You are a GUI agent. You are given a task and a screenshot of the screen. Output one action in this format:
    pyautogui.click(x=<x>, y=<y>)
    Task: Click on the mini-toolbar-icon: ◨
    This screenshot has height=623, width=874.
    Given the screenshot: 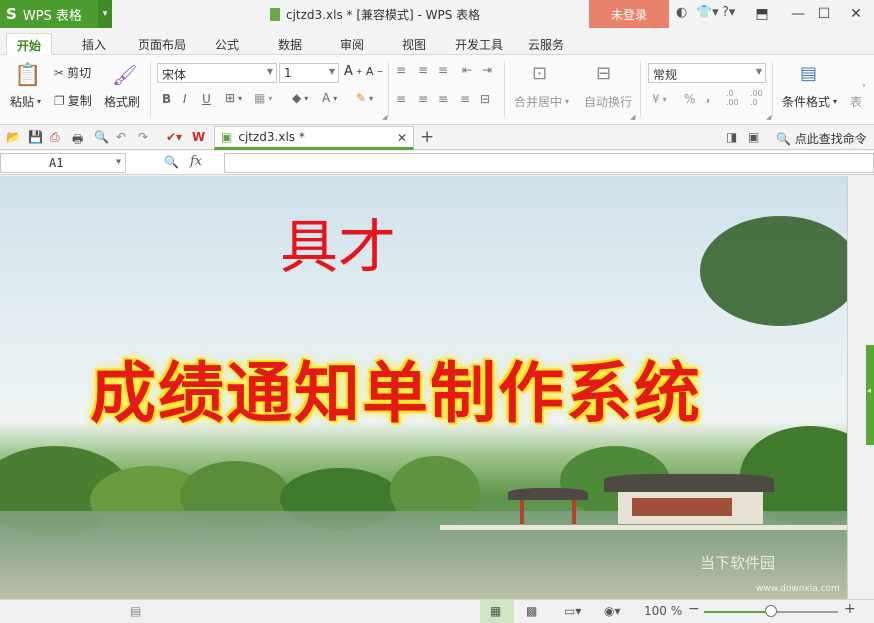 What is the action you would take?
    pyautogui.click(x=731, y=137)
    